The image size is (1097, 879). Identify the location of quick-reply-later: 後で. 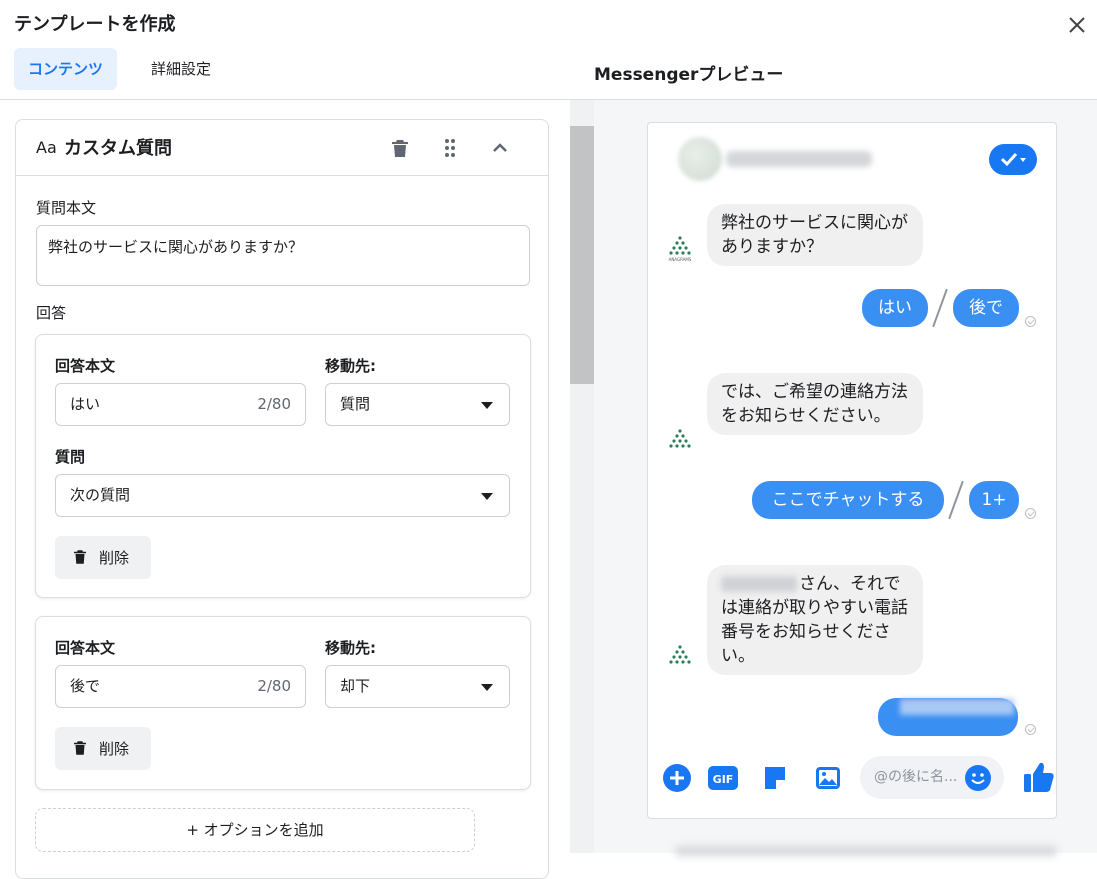
(986, 308).